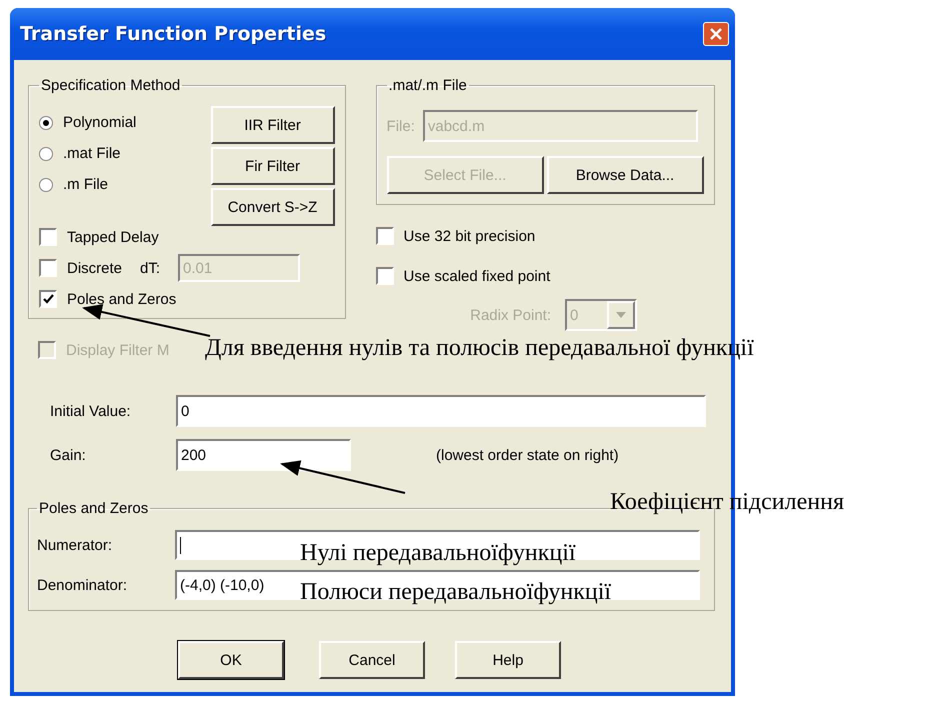 Image resolution: width=929 pixels, height=702 pixels. Describe the element at coordinates (527, 455) in the screenshot. I see `hint-text: (lowest order state on right)` at that location.